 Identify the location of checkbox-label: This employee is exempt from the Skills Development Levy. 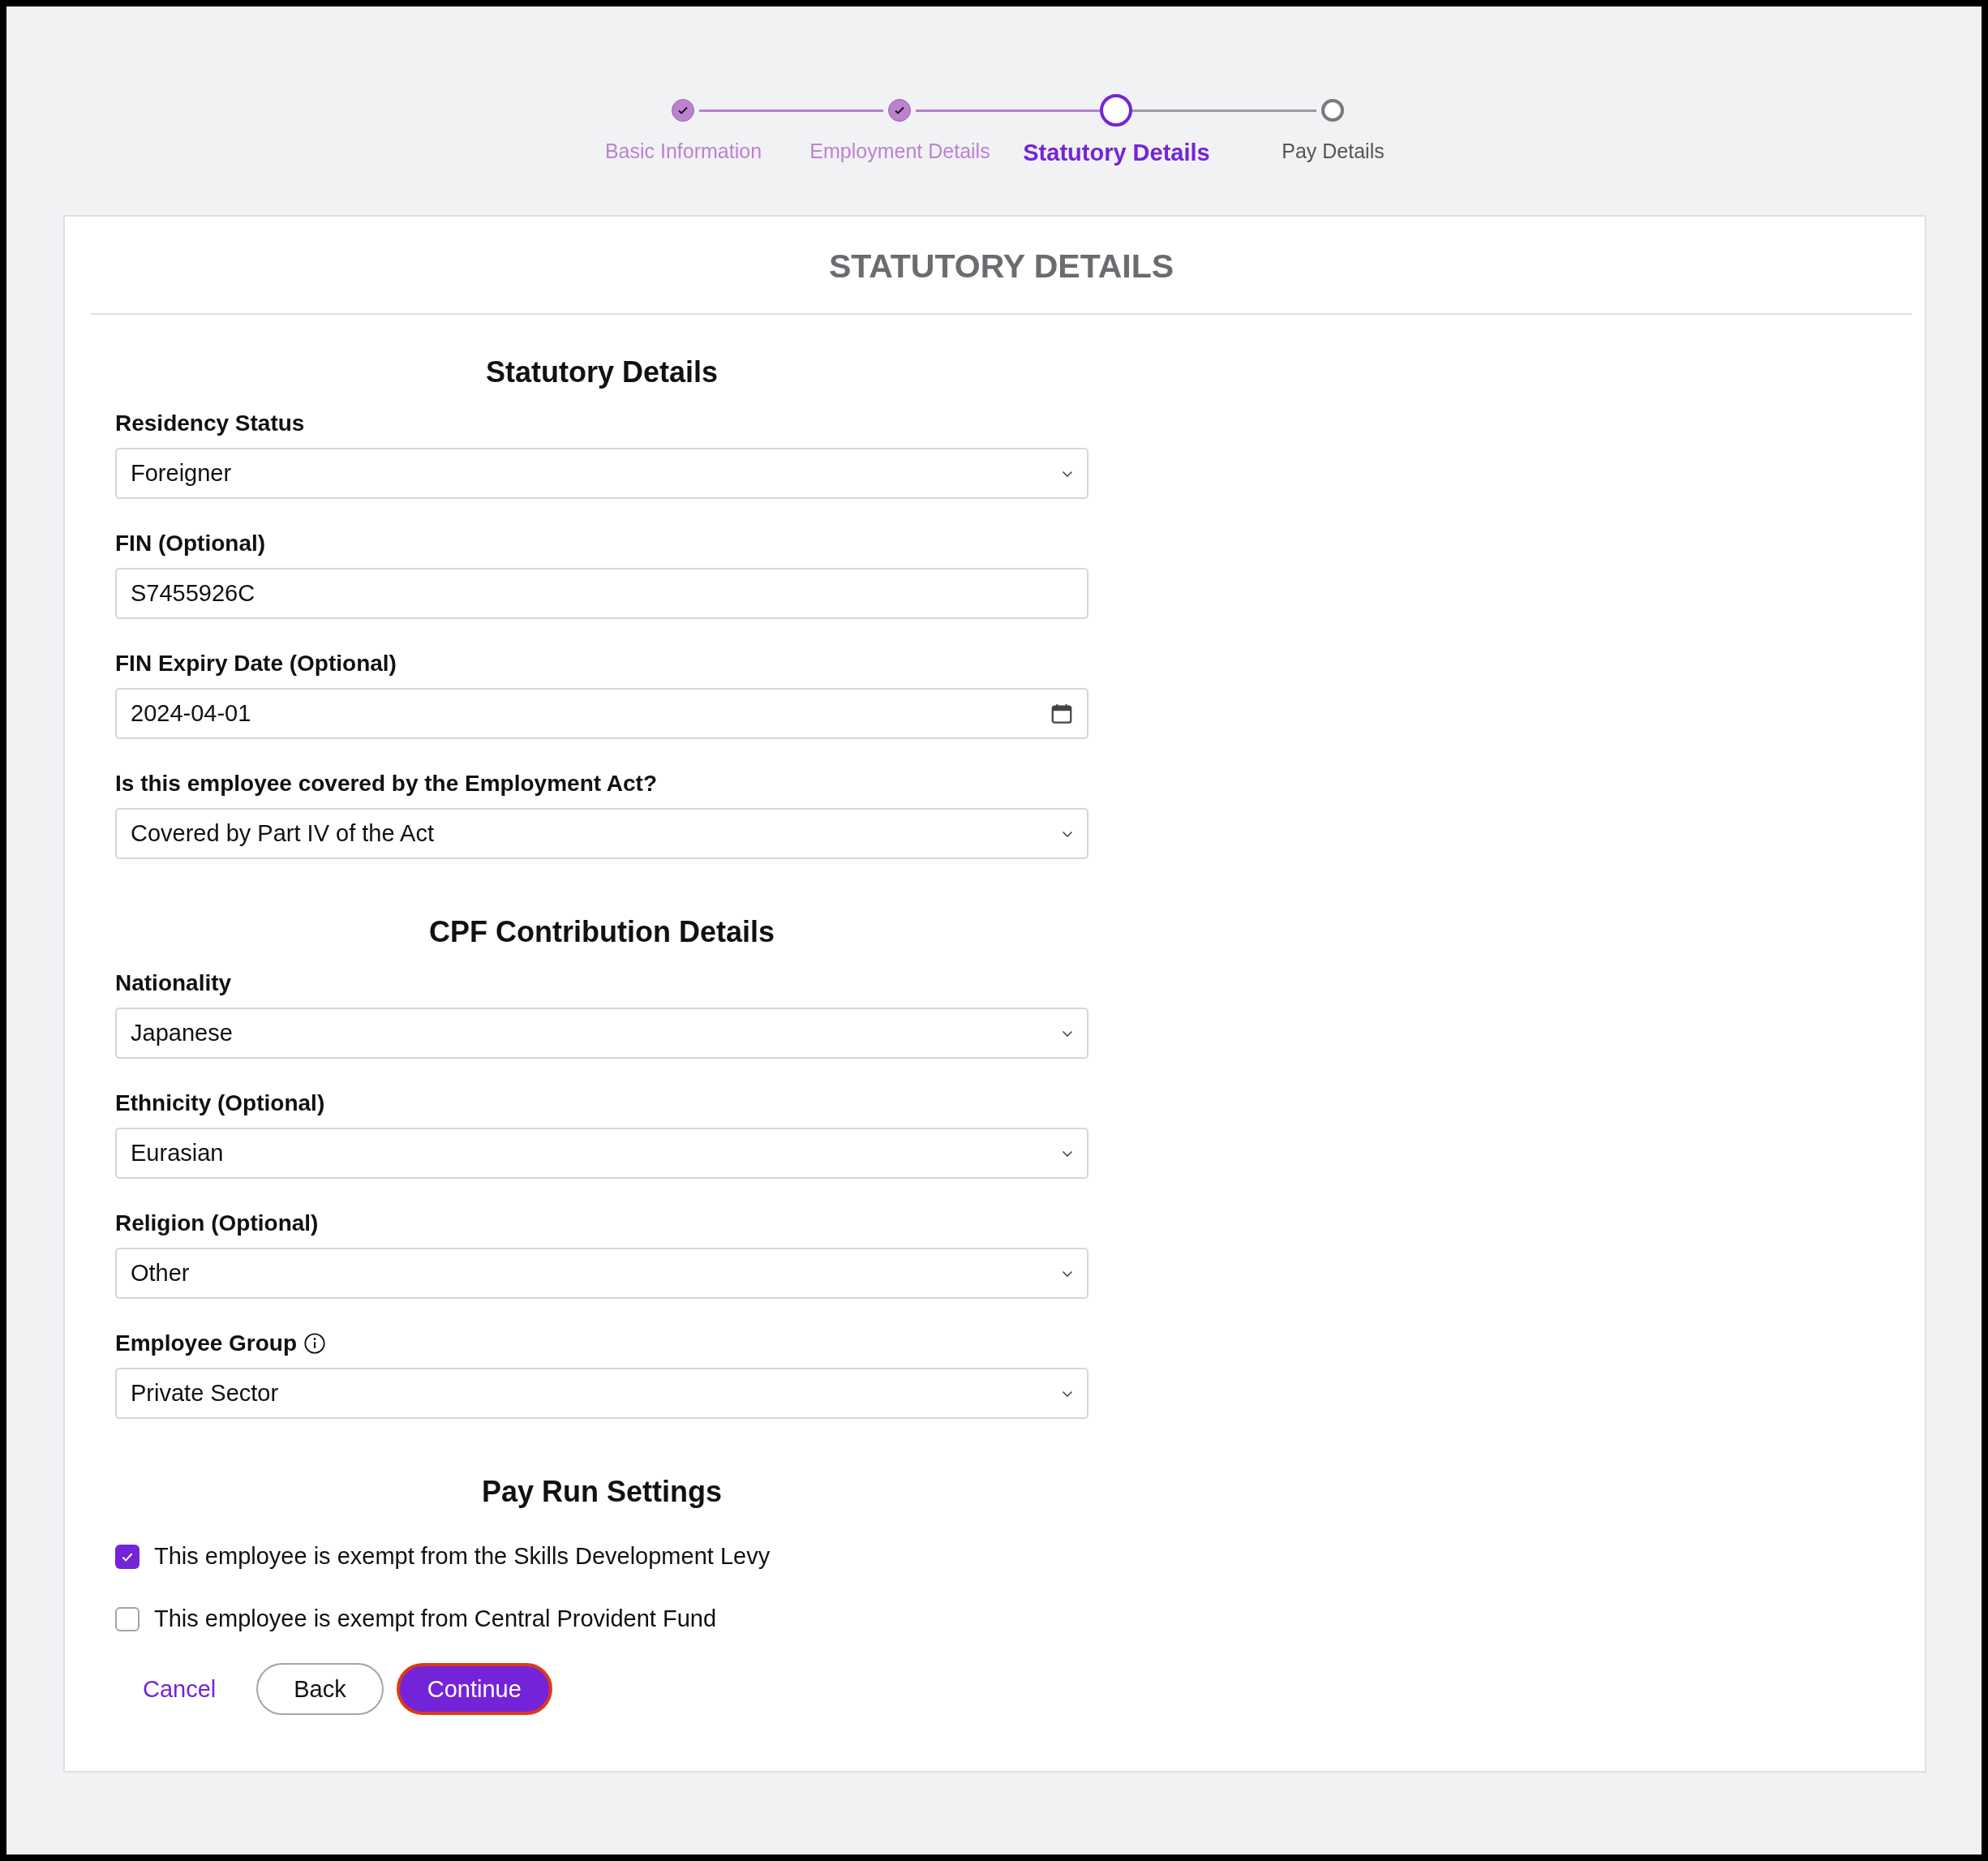
(462, 1556).